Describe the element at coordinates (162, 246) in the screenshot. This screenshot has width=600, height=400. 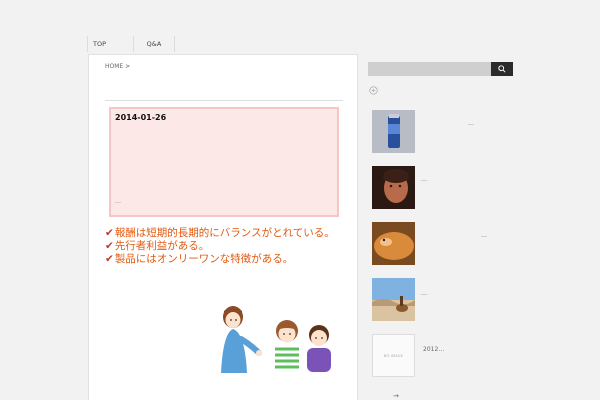
I see `feature-text: 先行者利益がある。` at that location.